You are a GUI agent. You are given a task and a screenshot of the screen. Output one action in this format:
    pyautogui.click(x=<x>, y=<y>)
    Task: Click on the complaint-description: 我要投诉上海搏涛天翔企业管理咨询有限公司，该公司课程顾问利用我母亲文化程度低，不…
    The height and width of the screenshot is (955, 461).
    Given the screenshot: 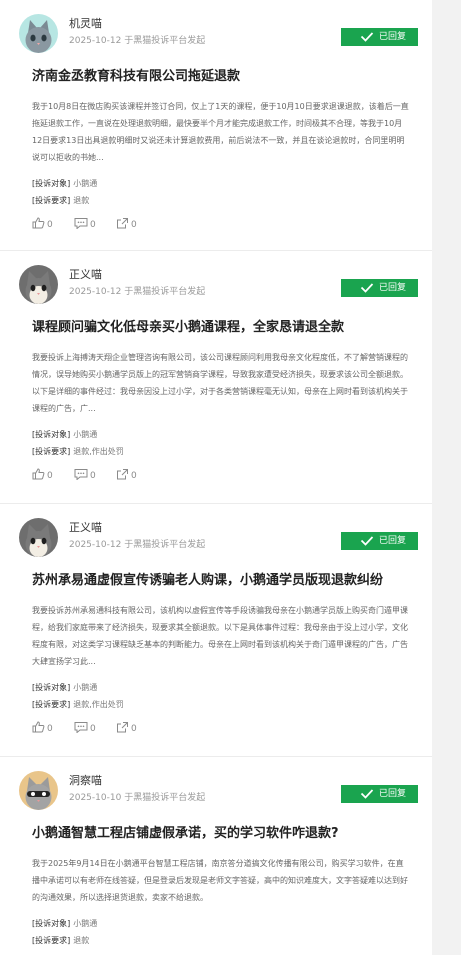 What is the action you would take?
    pyautogui.click(x=221, y=383)
    